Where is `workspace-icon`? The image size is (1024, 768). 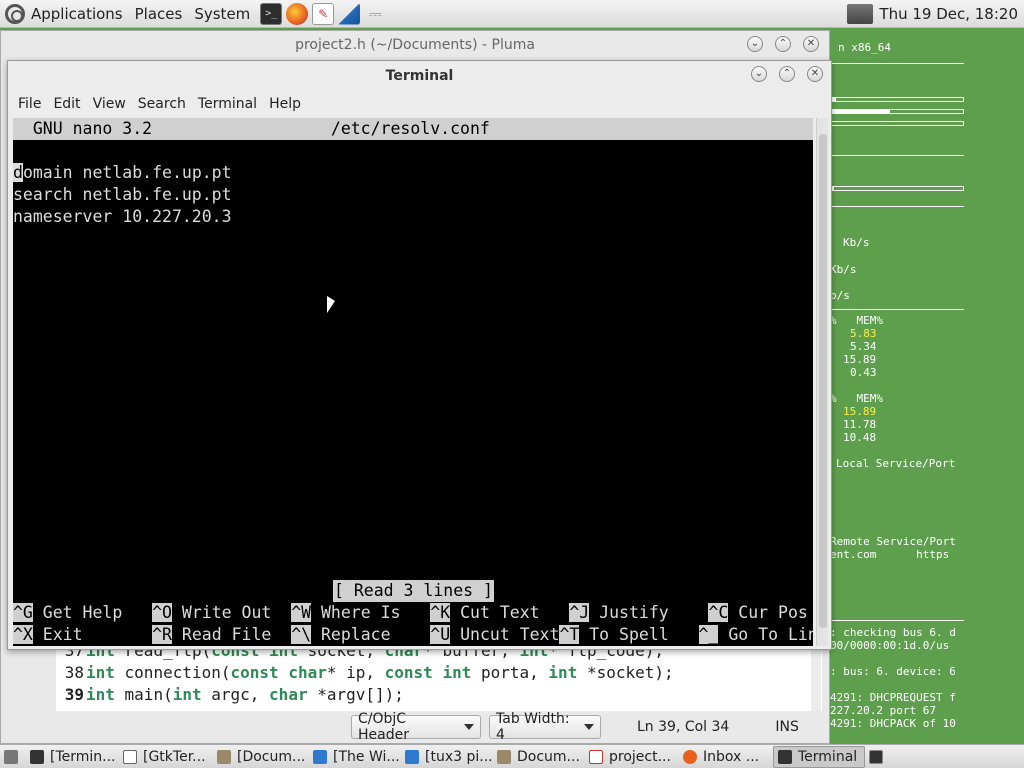
workspace-icon is located at coordinates (876, 756).